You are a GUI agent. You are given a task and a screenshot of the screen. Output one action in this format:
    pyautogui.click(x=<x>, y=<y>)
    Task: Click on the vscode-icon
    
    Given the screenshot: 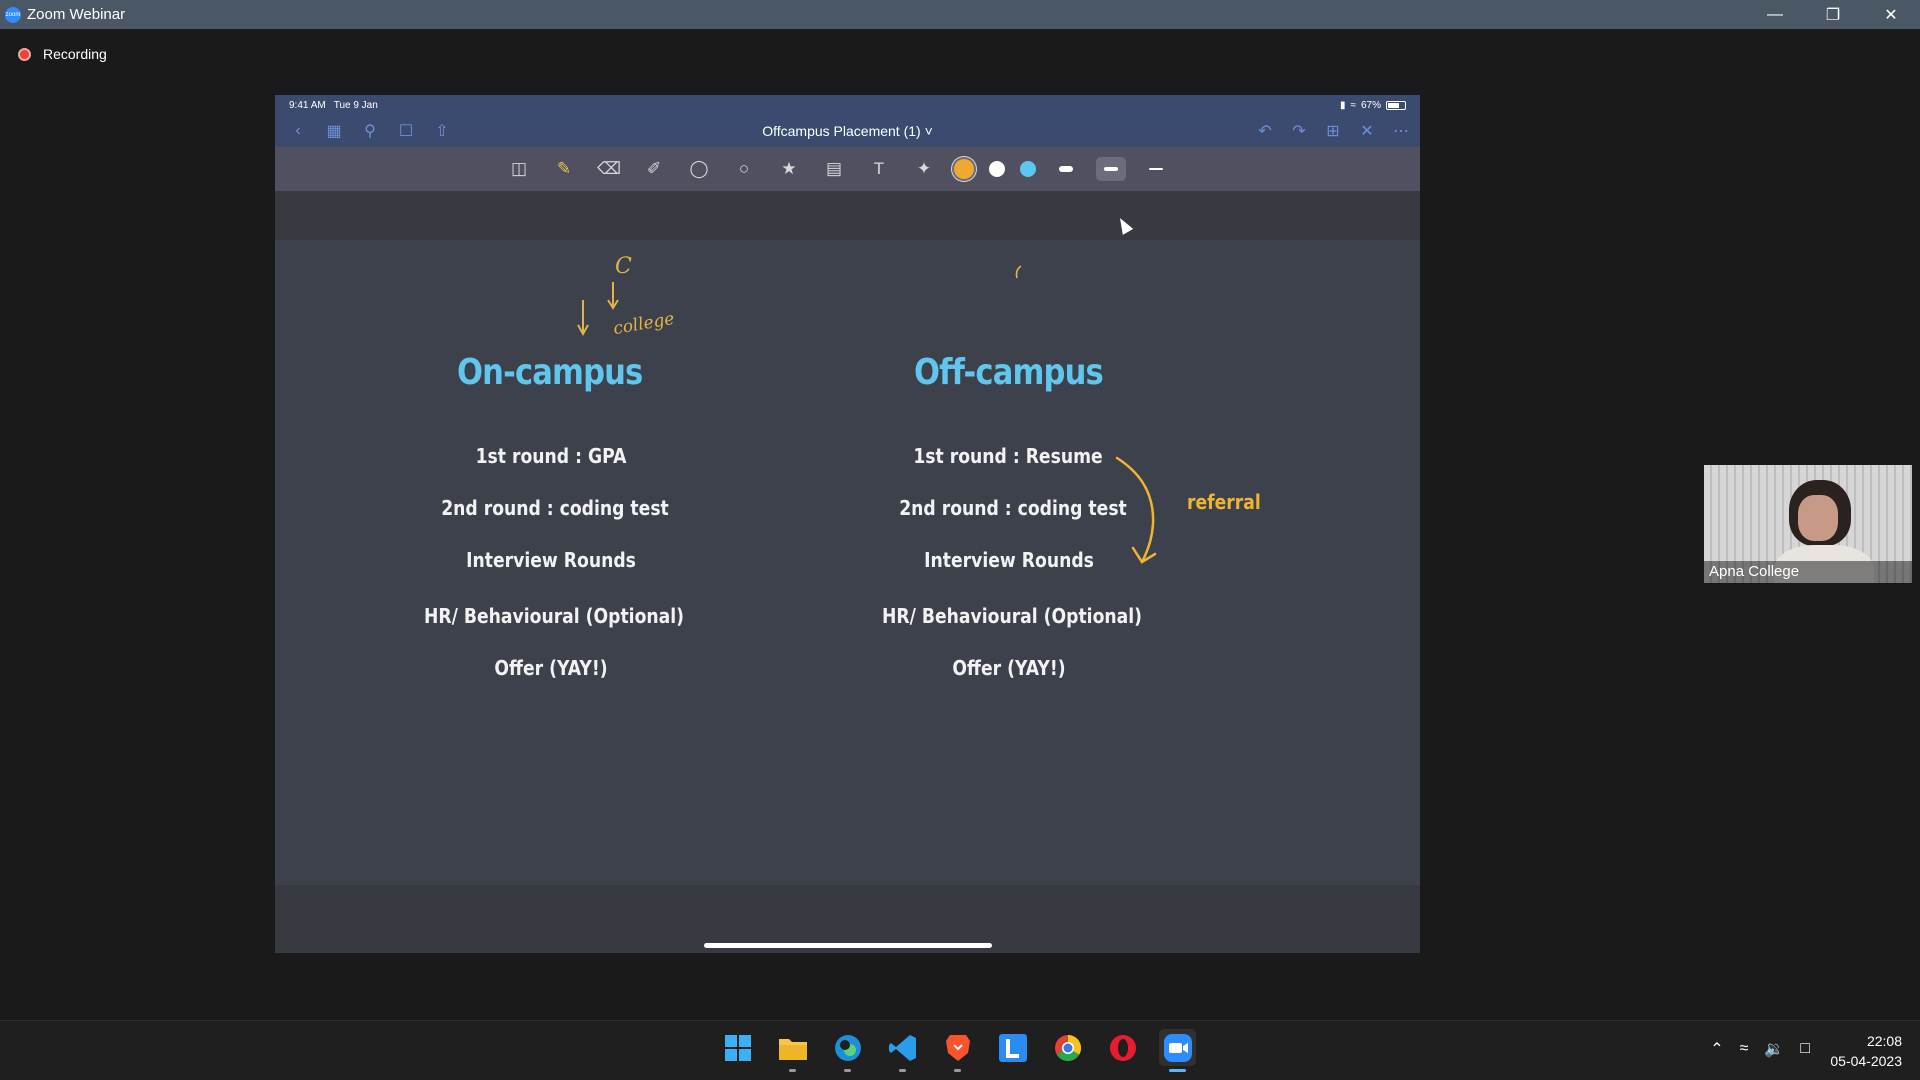 What is the action you would take?
    pyautogui.click(x=902, y=1047)
    